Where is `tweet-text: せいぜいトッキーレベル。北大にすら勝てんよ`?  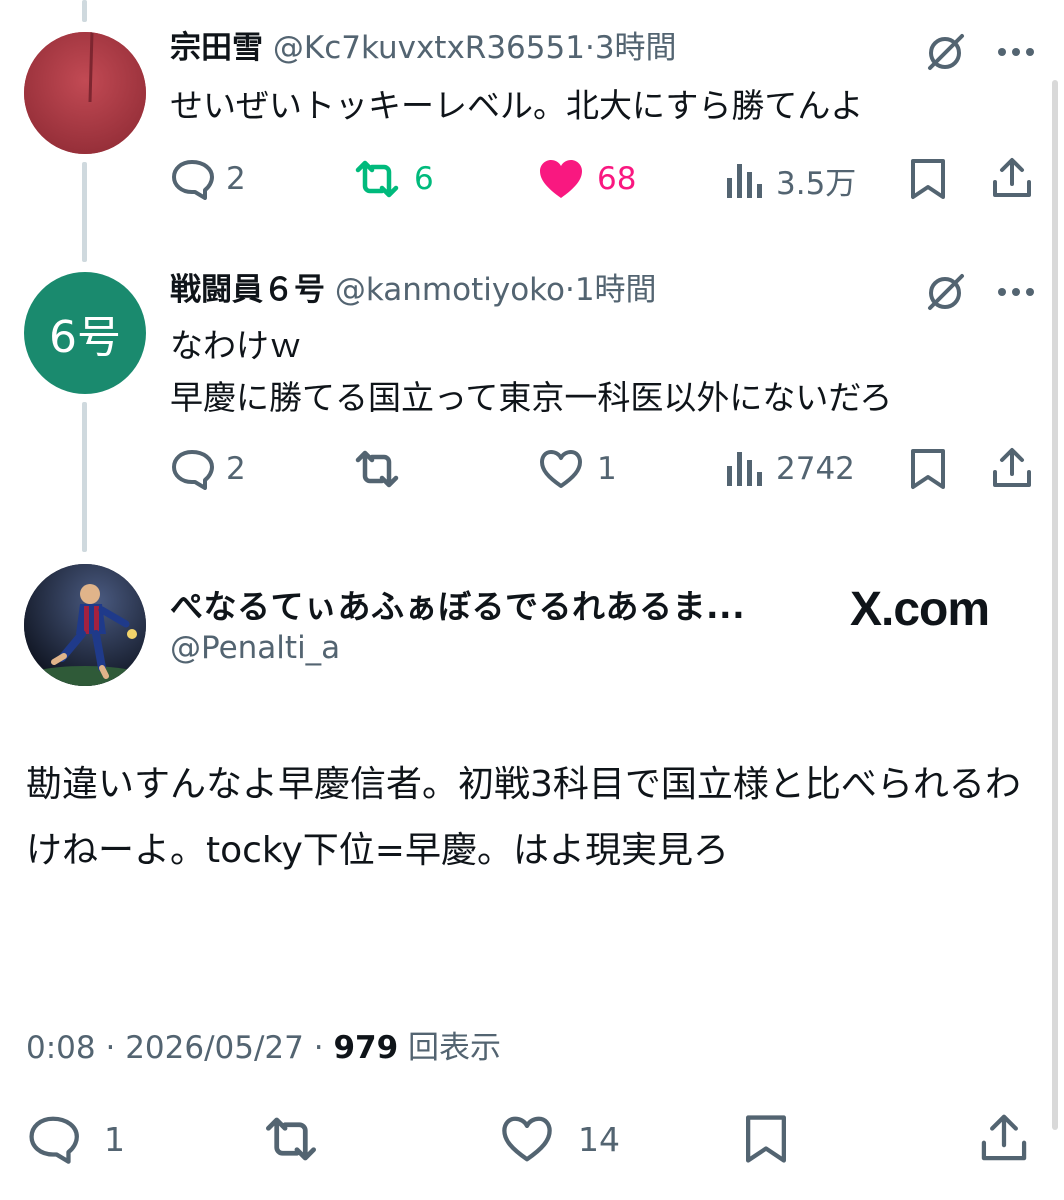 tweet-text: せいぜいトッキーレベル。北大にすら勝てんよ is located at coordinates (517, 105).